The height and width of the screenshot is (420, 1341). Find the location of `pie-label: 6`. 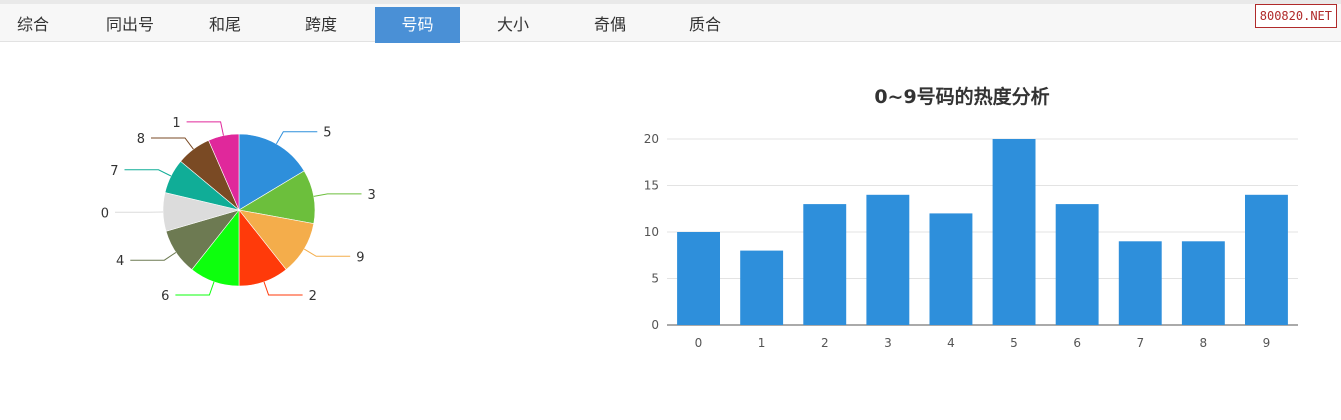

pie-label: 6 is located at coordinates (165, 296).